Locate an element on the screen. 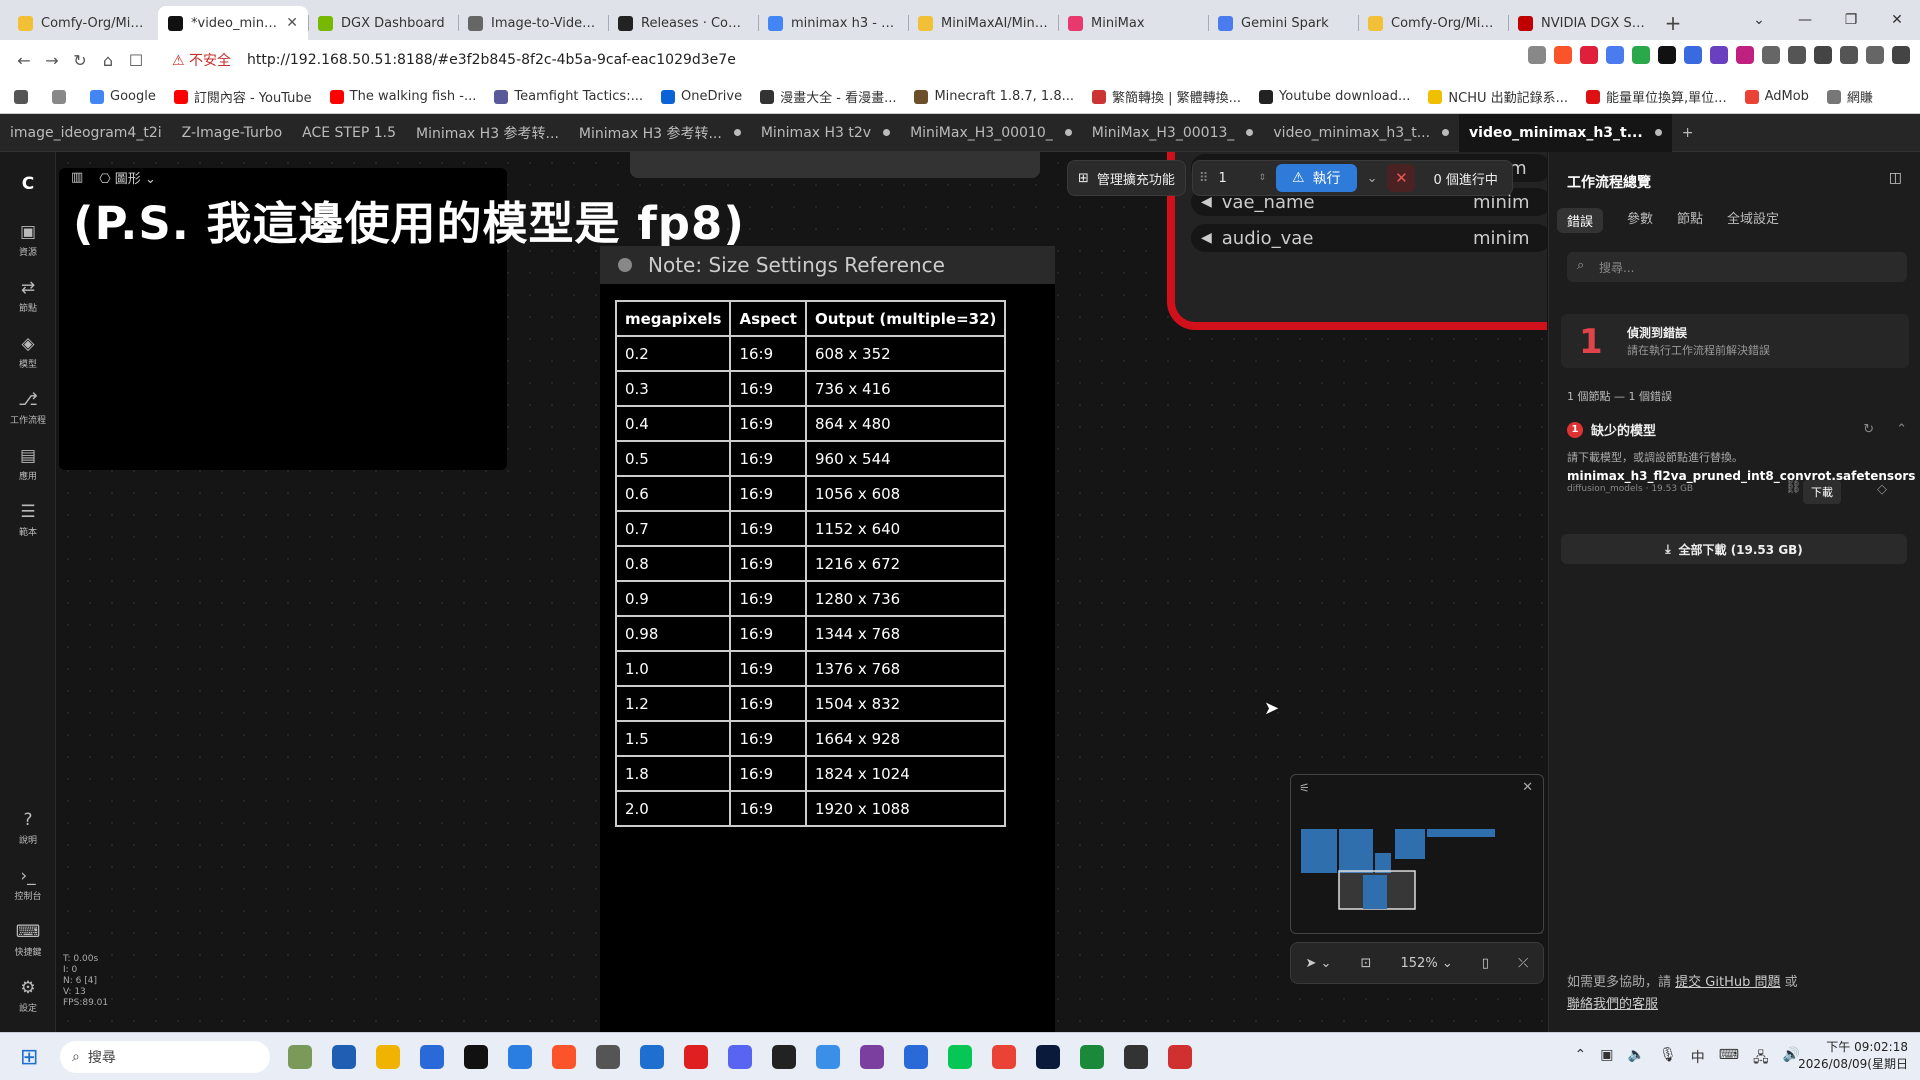 The image size is (1920, 1080). taskbar-search: ⌕ 搜尋 is located at coordinates (165, 1057).